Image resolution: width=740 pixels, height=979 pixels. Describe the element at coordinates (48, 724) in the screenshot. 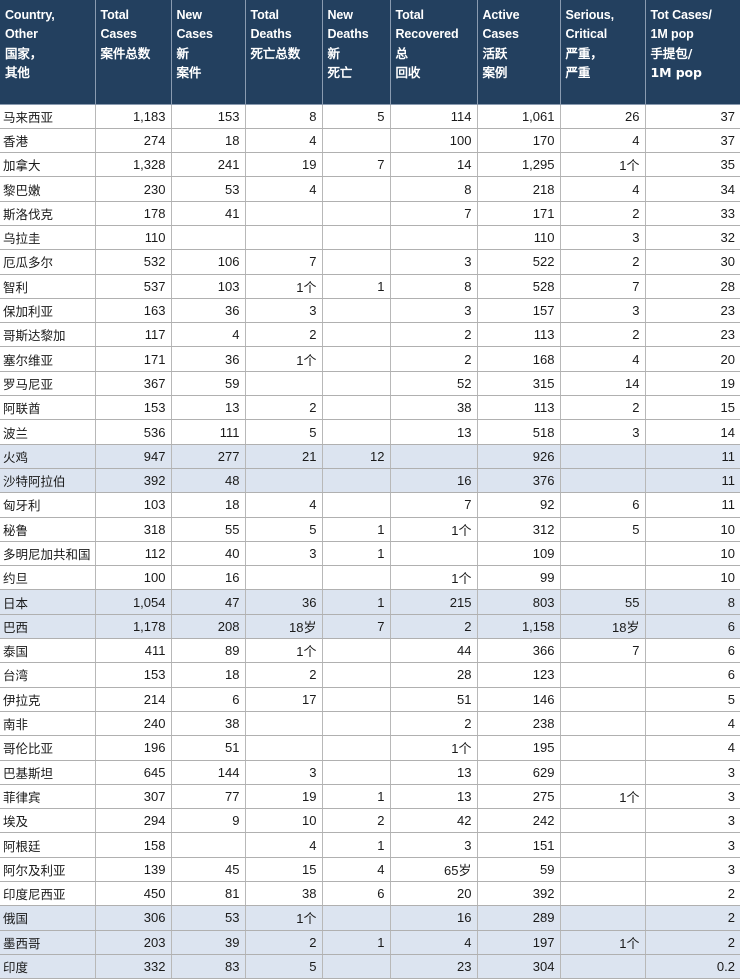

I see `cell-country: 南非` at that location.